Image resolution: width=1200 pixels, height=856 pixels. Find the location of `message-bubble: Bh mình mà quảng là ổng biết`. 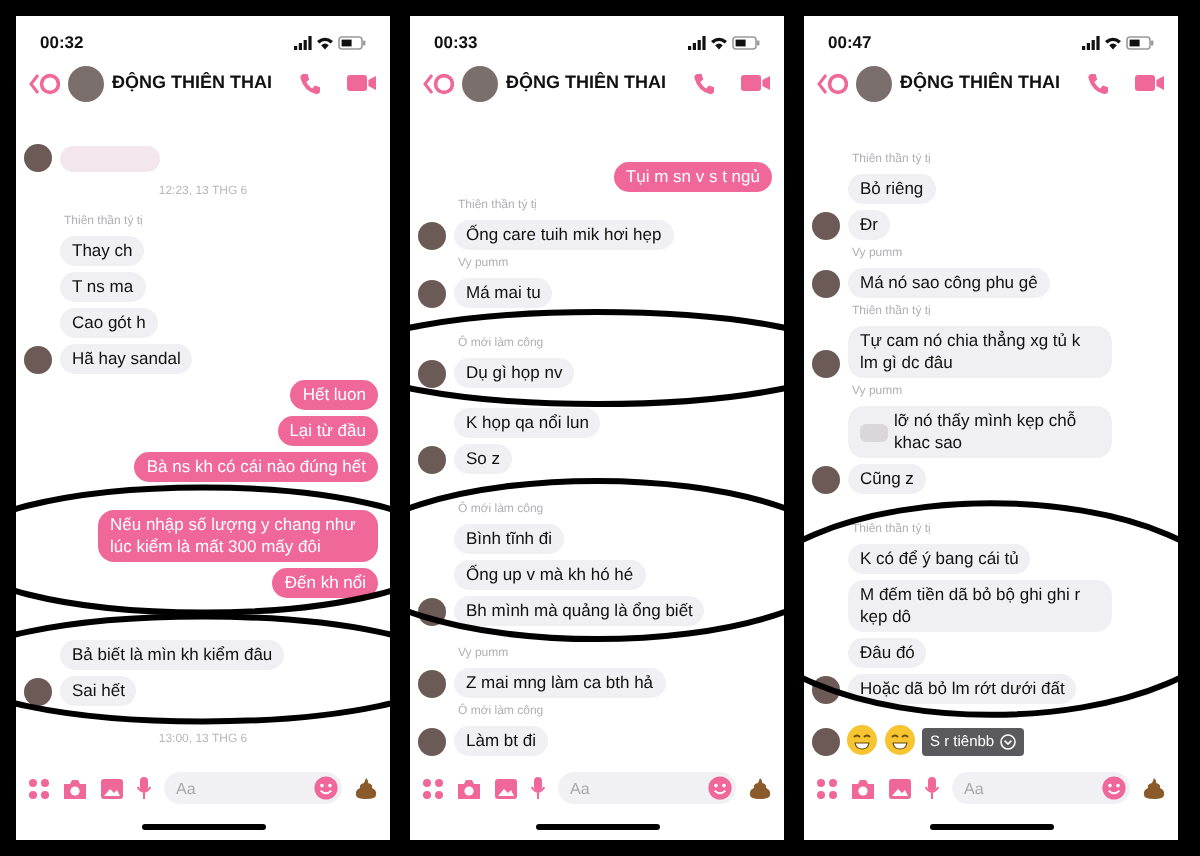

message-bubble: Bh mình mà quảng là ổng biết is located at coordinates (579, 611).